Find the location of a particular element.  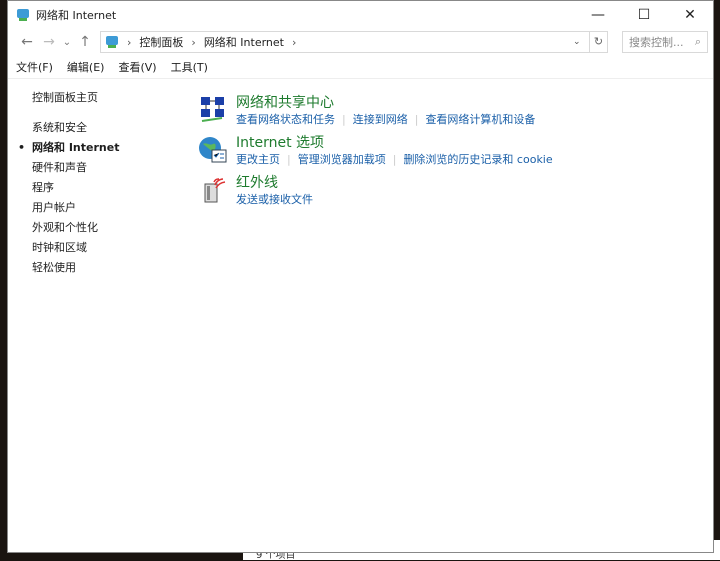

forward-button: → is located at coordinates (49, 42).